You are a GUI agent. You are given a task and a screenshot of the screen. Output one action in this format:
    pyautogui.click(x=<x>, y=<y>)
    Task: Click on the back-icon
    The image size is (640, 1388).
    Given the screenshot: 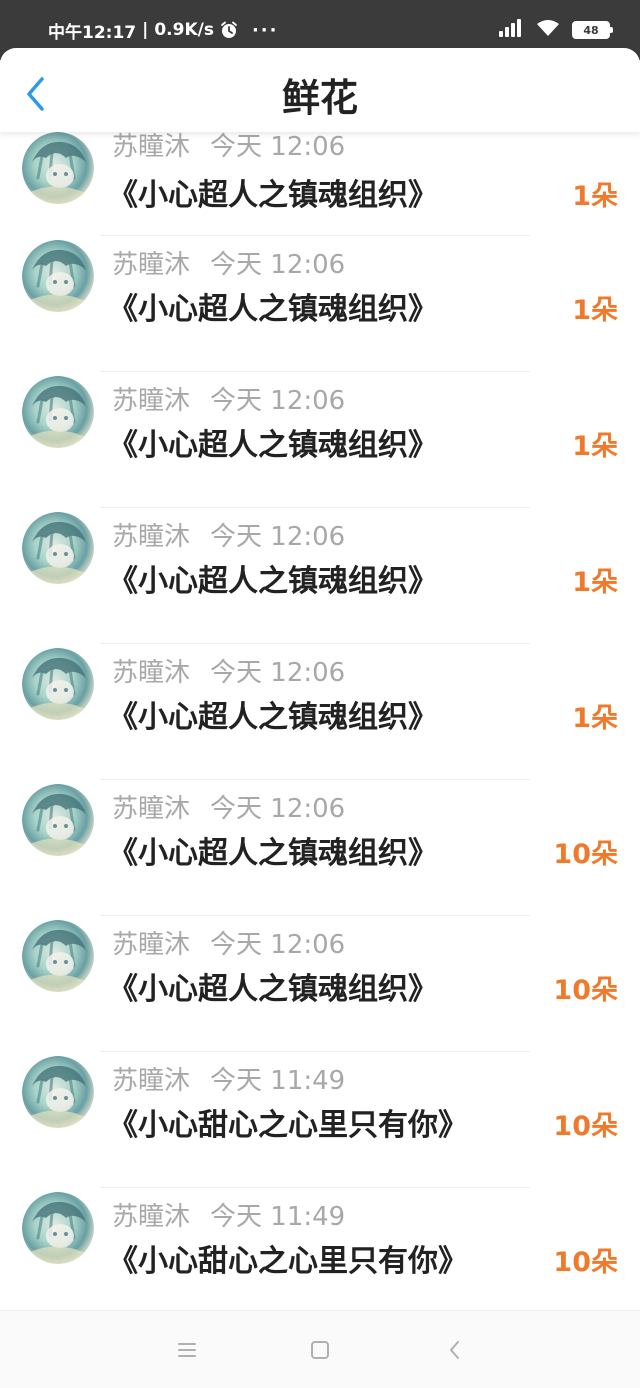 What is the action you would take?
    pyautogui.click(x=455, y=1350)
    